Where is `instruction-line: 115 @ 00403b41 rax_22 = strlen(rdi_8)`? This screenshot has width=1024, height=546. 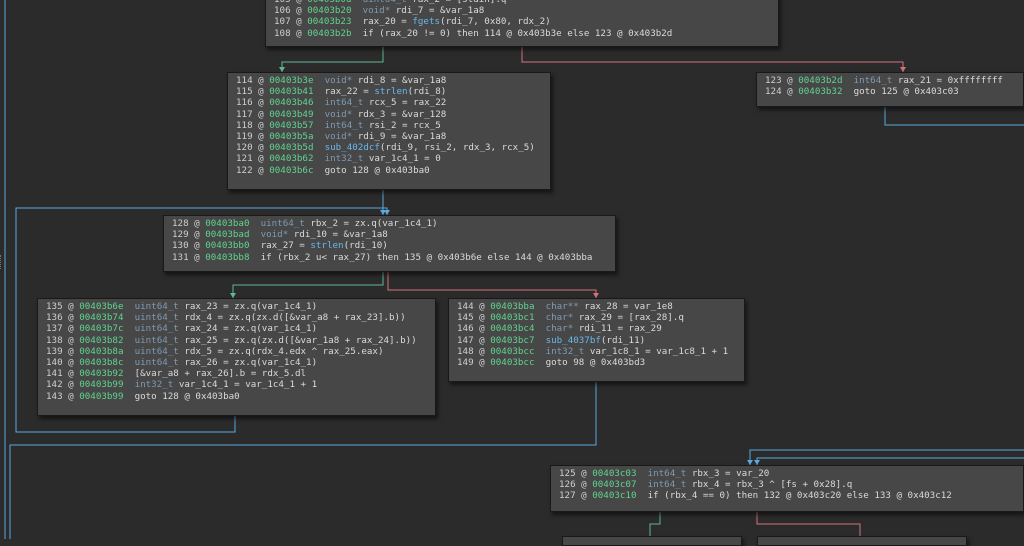
instruction-line: 115 @ 00403b41 rax_22 = strlen(rdi_8) is located at coordinates (389, 91).